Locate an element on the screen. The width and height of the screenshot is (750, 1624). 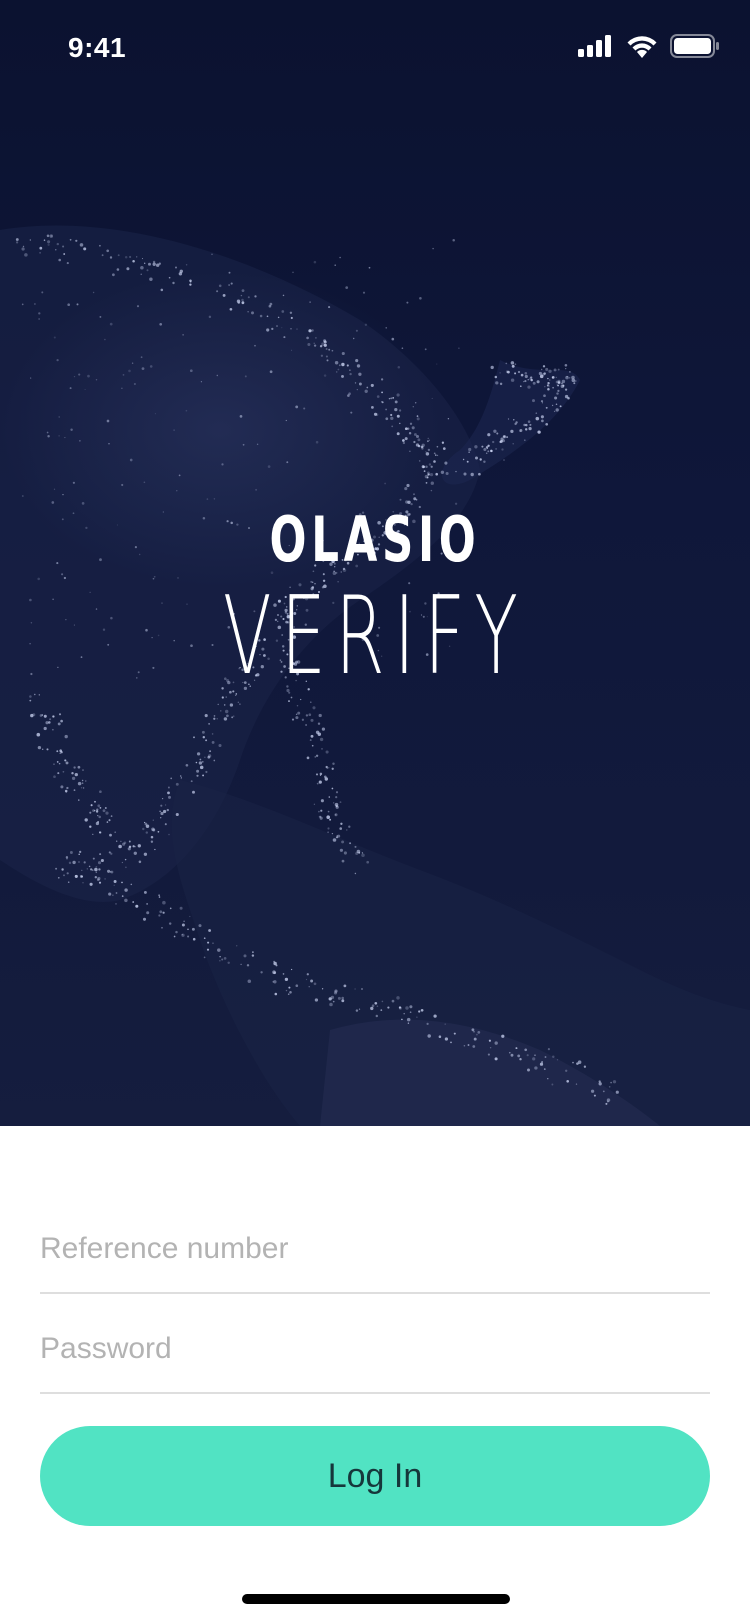
password-field-container is located at coordinates (375, 1344).